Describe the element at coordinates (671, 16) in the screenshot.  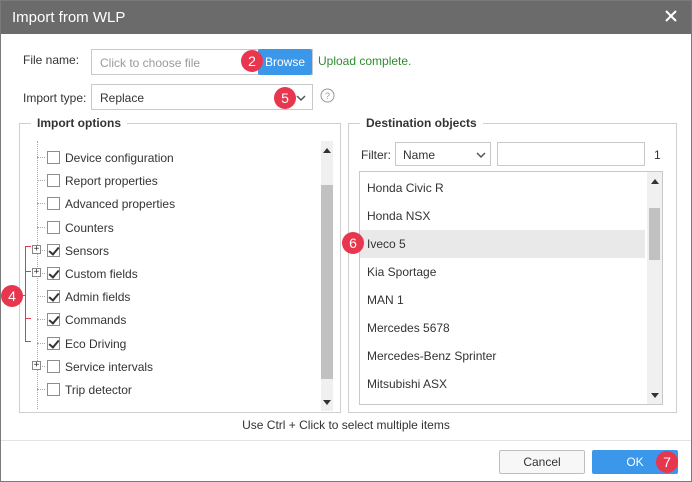
I see `close-icon` at that location.